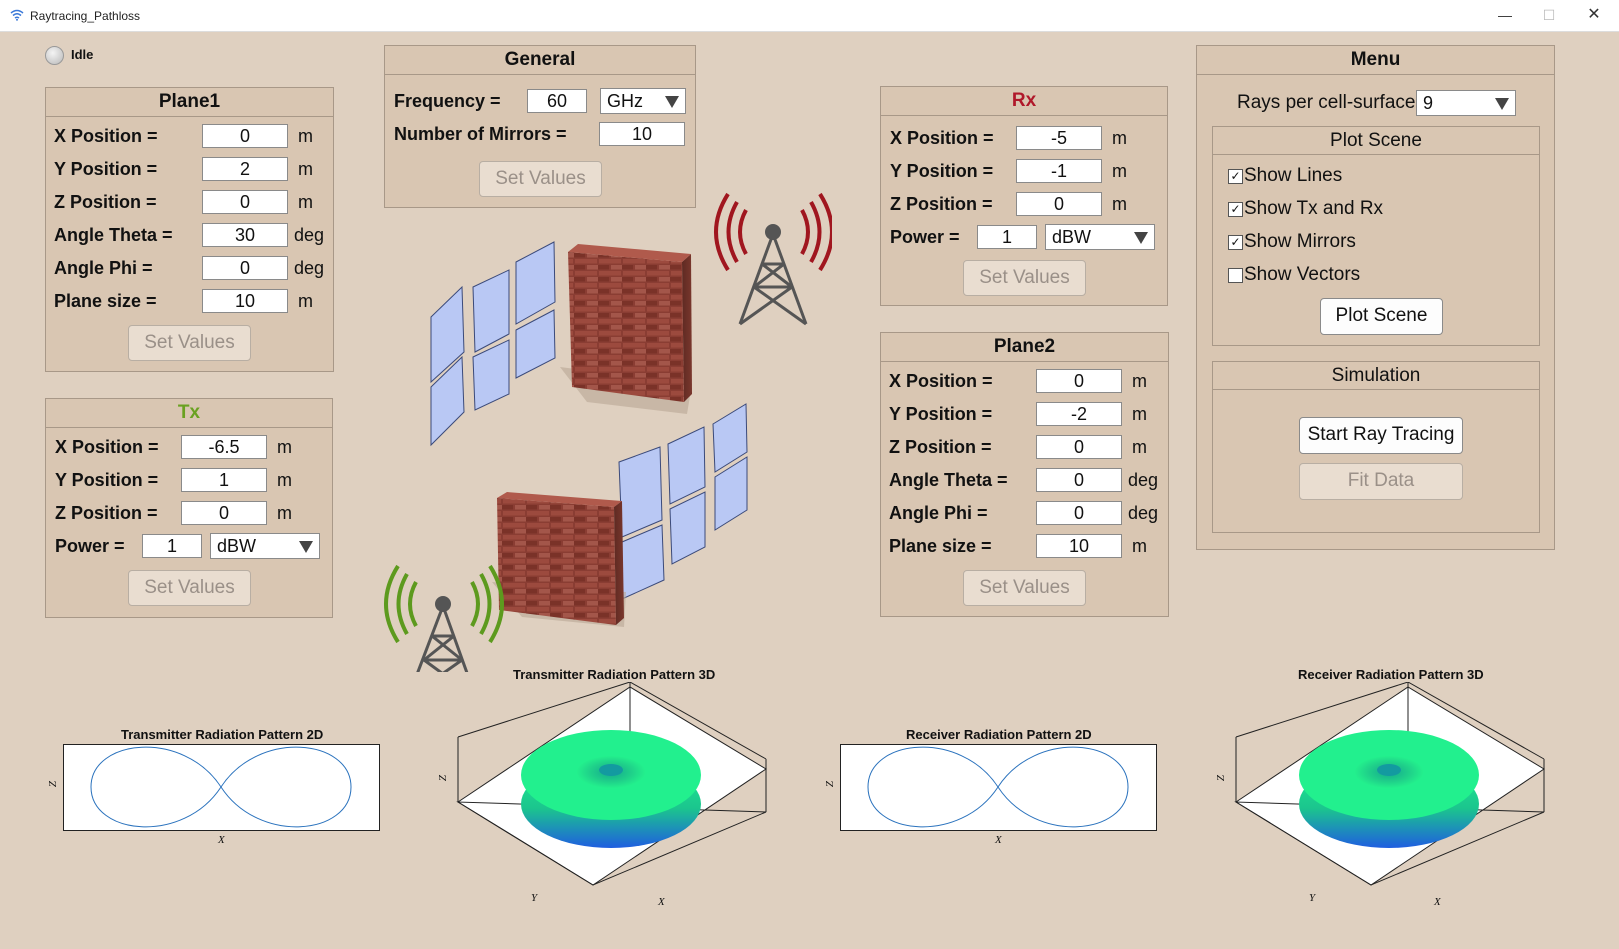  I want to click on plane1-y-label: Y Position =, so click(106, 169).